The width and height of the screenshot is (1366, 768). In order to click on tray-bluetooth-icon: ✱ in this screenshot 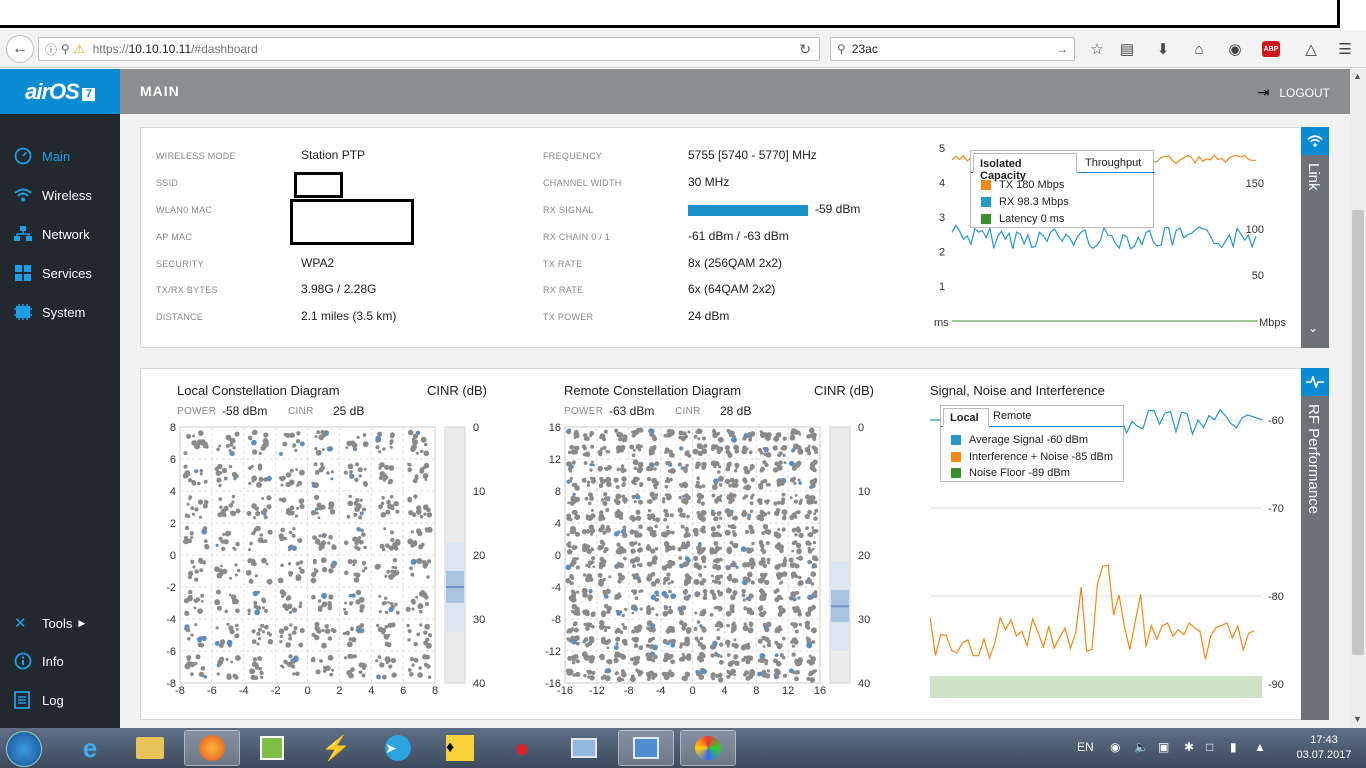, I will do `click(1189, 747)`.